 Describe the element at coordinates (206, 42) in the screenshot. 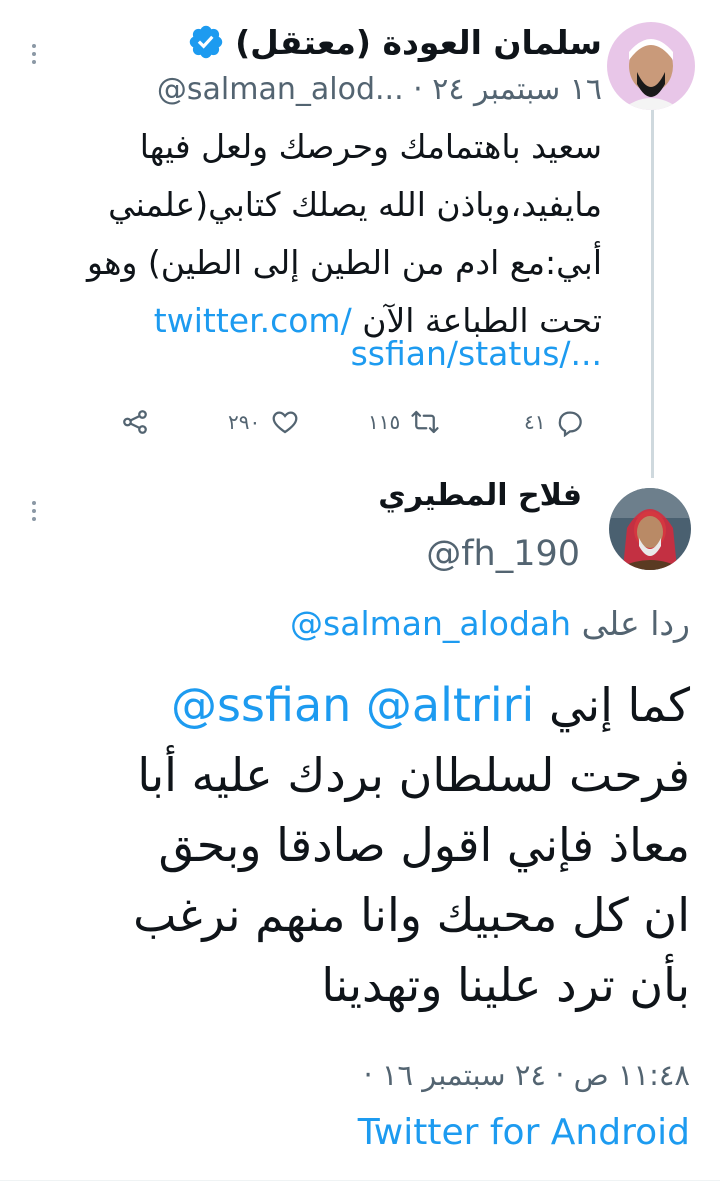

I see `verified-badge-icon` at that location.